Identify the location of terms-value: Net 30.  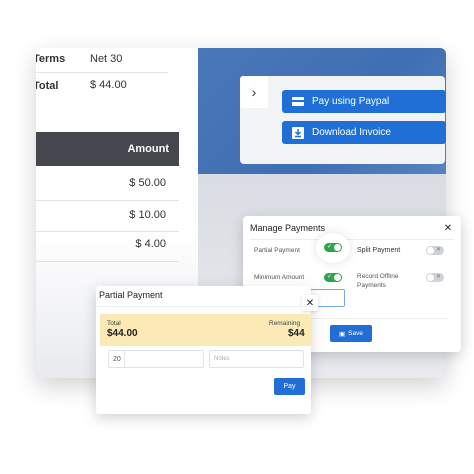
(106, 59).